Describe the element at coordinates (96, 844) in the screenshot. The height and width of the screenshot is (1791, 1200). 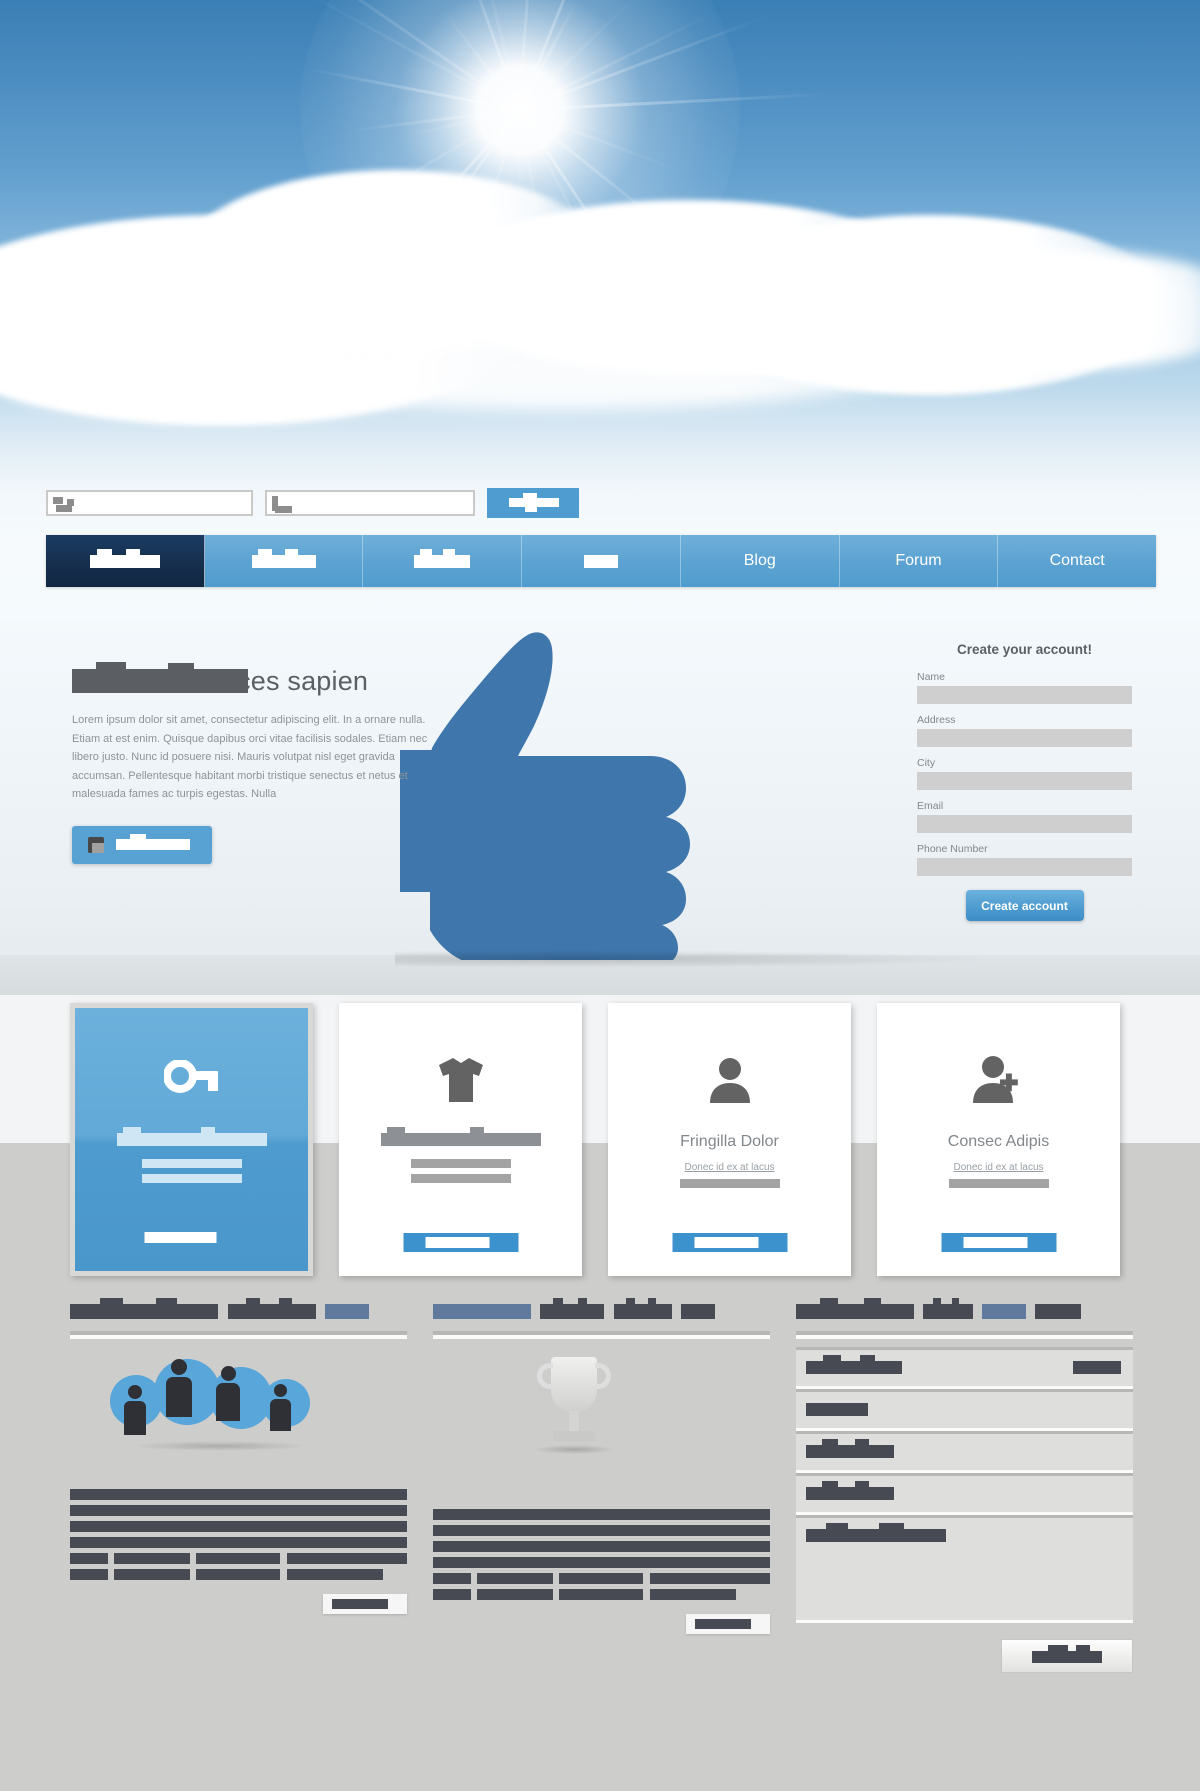
I see `cta-badge-icon` at that location.